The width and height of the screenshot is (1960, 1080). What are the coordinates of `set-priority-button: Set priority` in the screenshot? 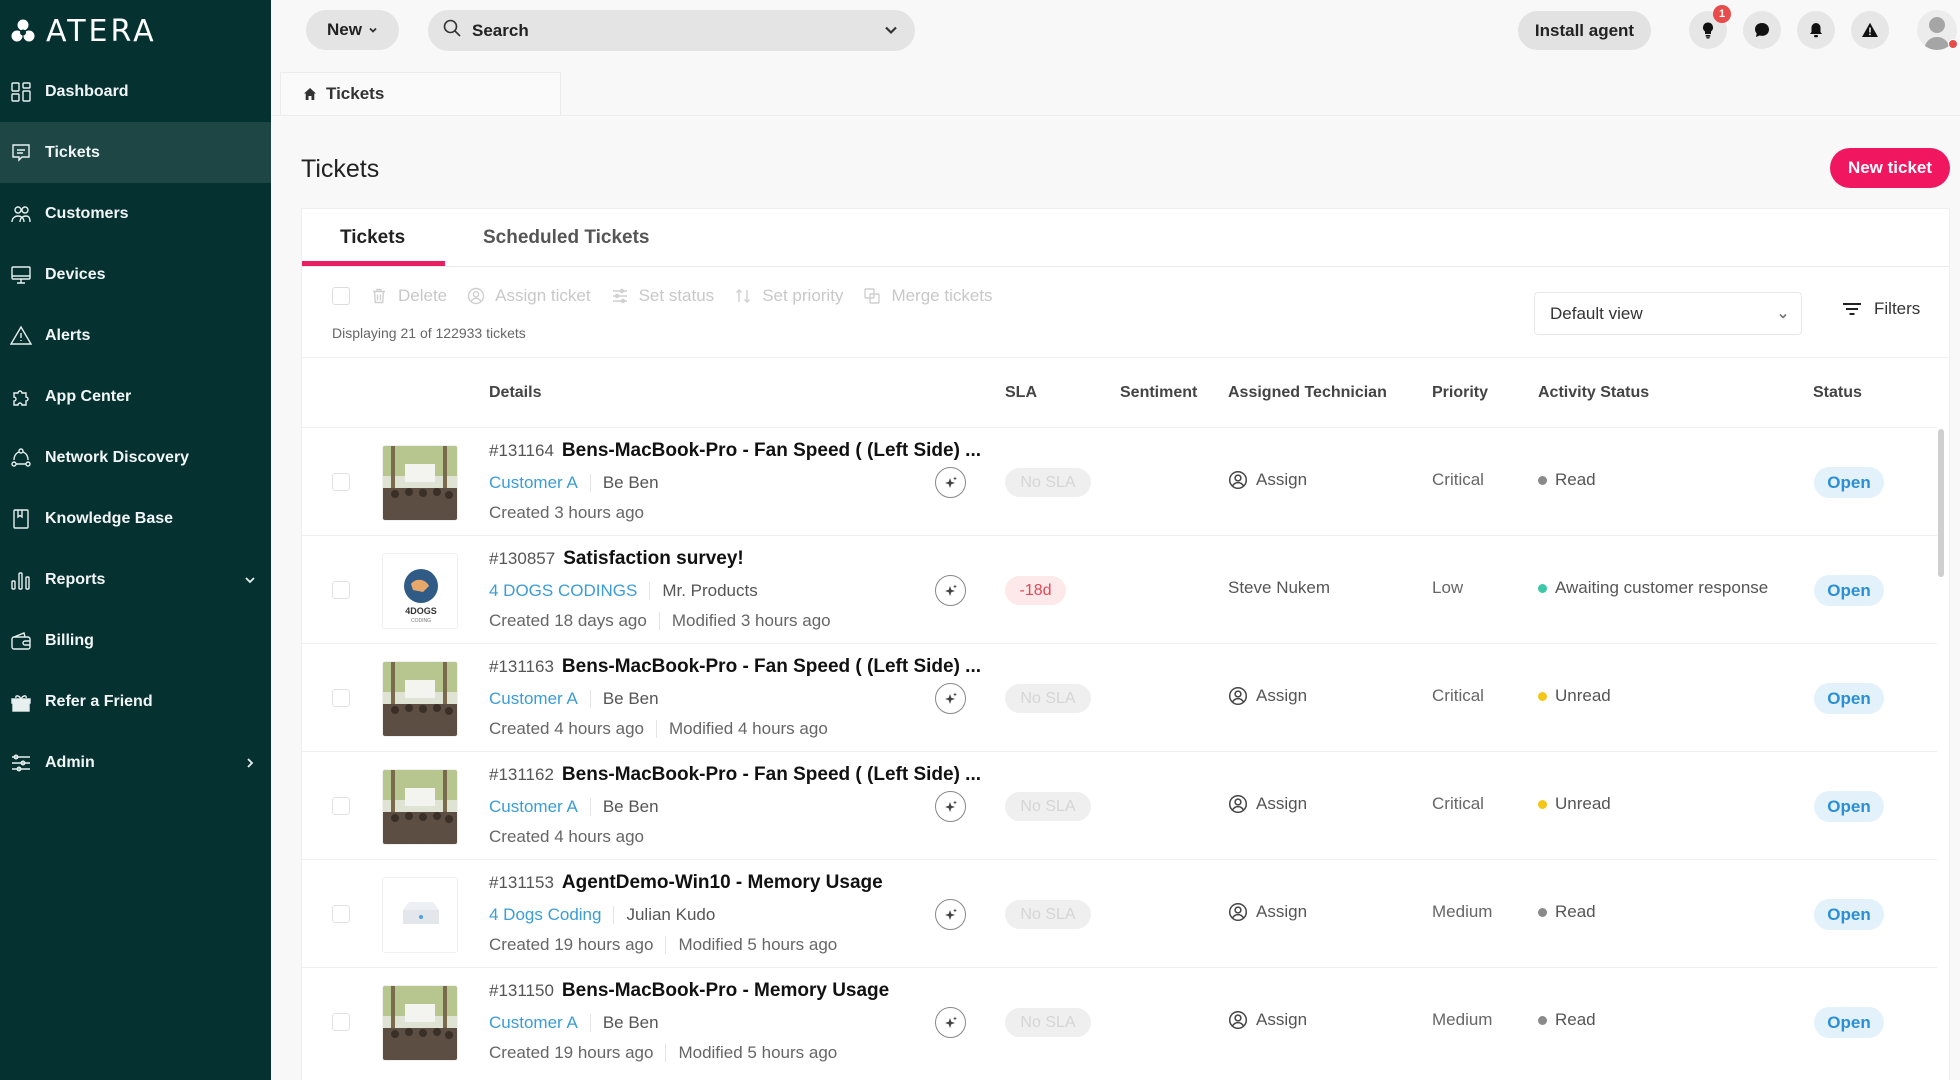 It's located at (788, 296).